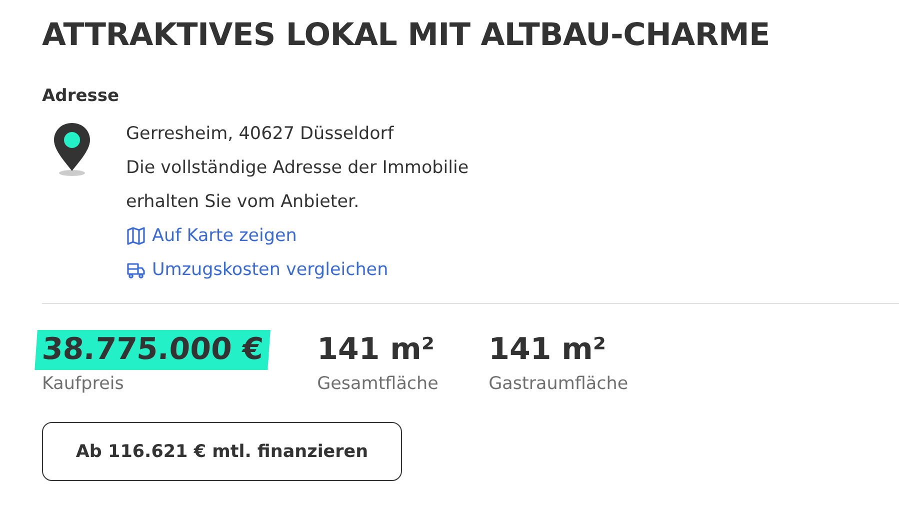 The width and height of the screenshot is (899, 525). What do you see at coordinates (297, 270) in the screenshot?
I see `moving-cost-link: Umzugskosten vergleichen` at bounding box center [297, 270].